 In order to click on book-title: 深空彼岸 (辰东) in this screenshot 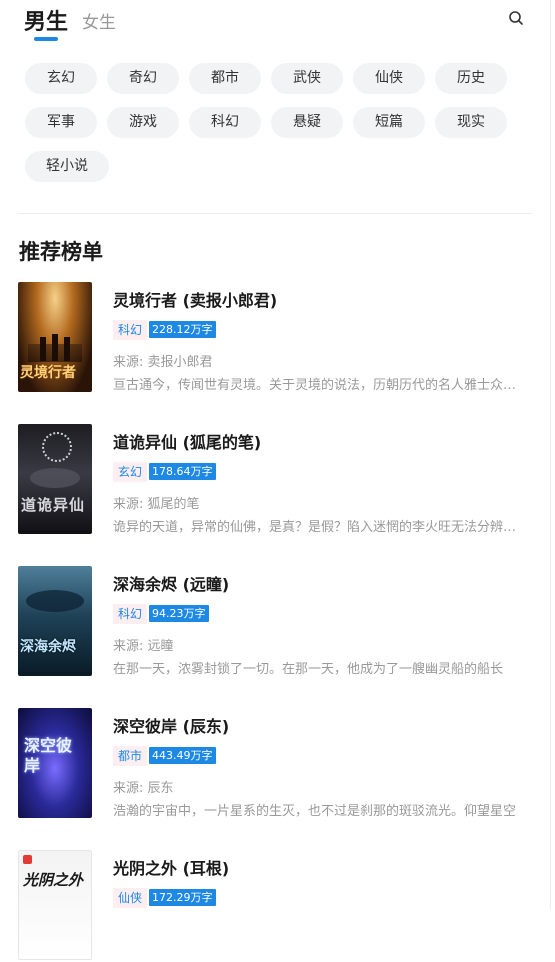, I will do `click(171, 725)`.